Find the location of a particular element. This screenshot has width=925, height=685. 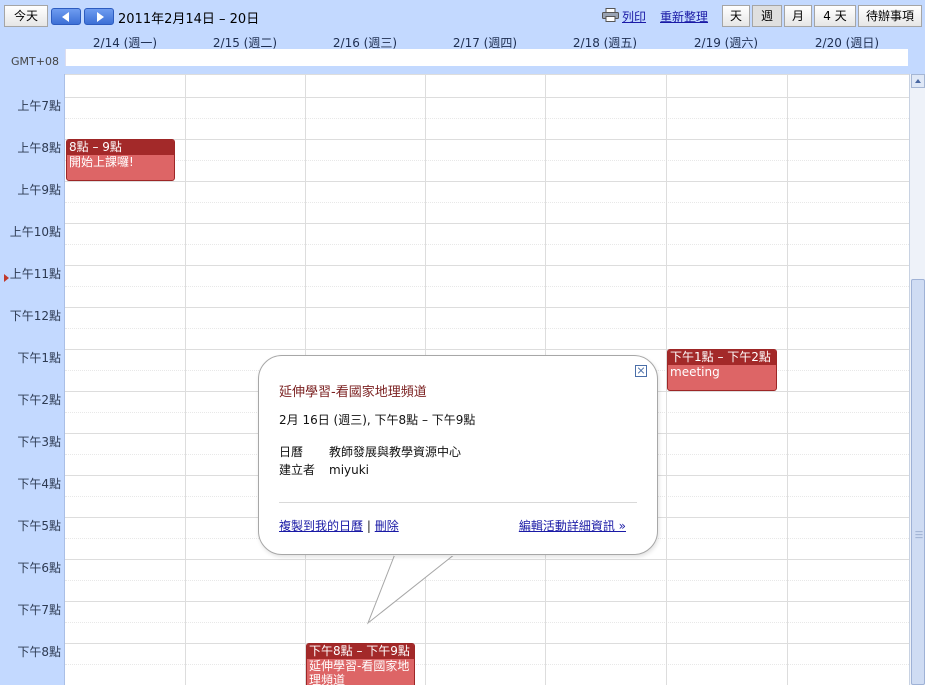

time-label: 上午10點 is located at coordinates (35, 232).